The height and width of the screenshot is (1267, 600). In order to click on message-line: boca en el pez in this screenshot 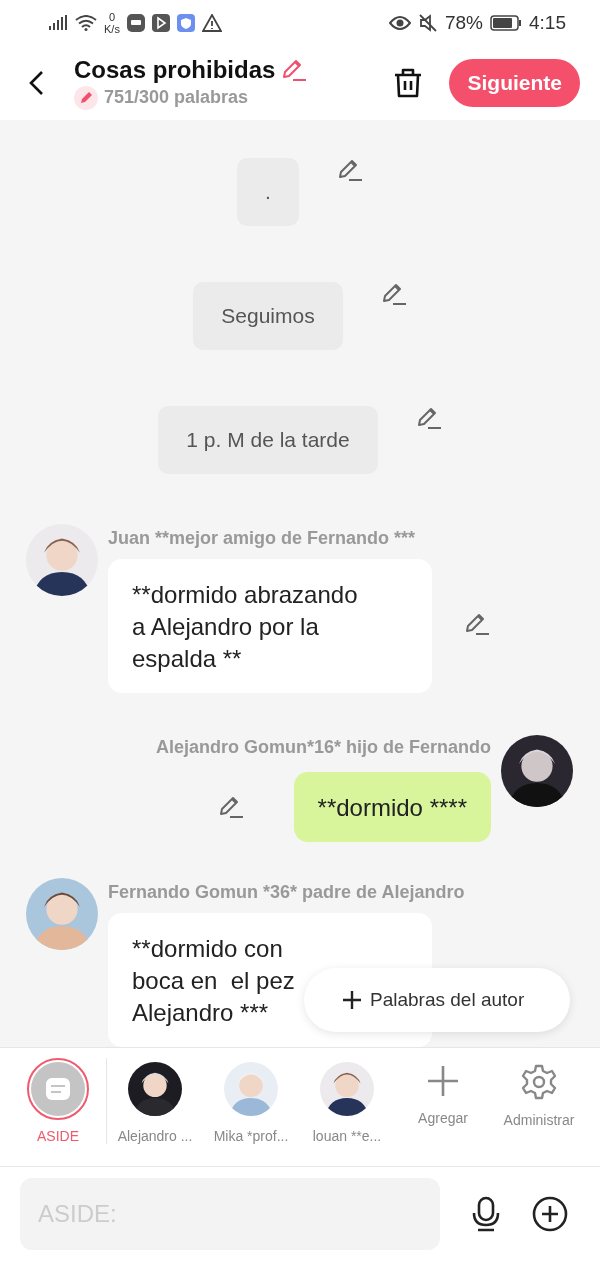, I will do `click(213, 981)`.